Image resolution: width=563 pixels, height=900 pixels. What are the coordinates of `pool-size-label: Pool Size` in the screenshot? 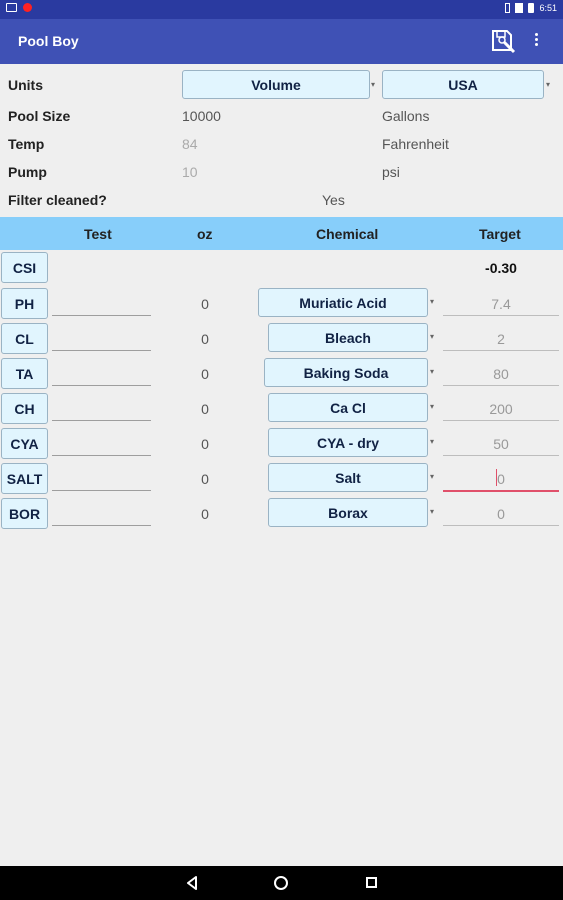 It's located at (39, 116).